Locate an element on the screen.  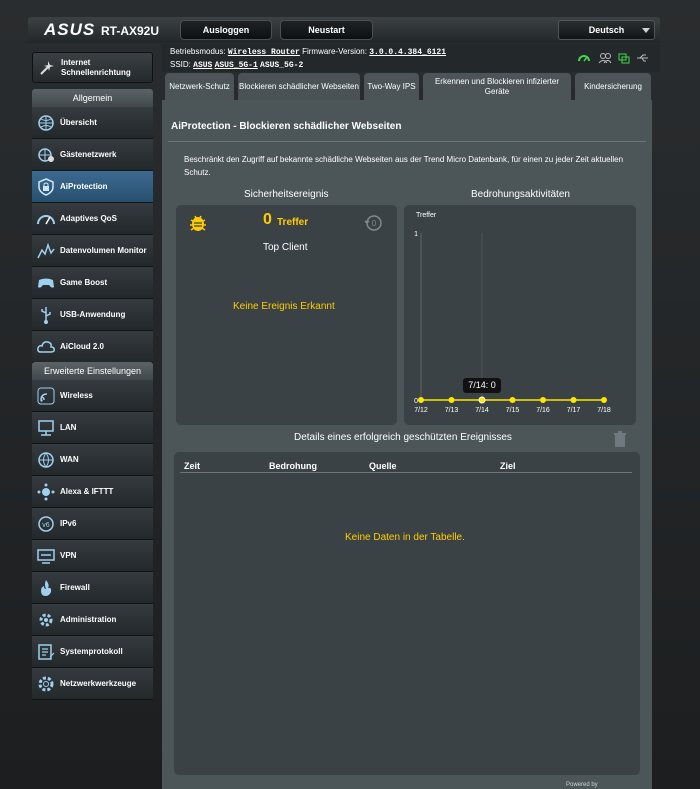
column-source: Quelle is located at coordinates (383, 466).